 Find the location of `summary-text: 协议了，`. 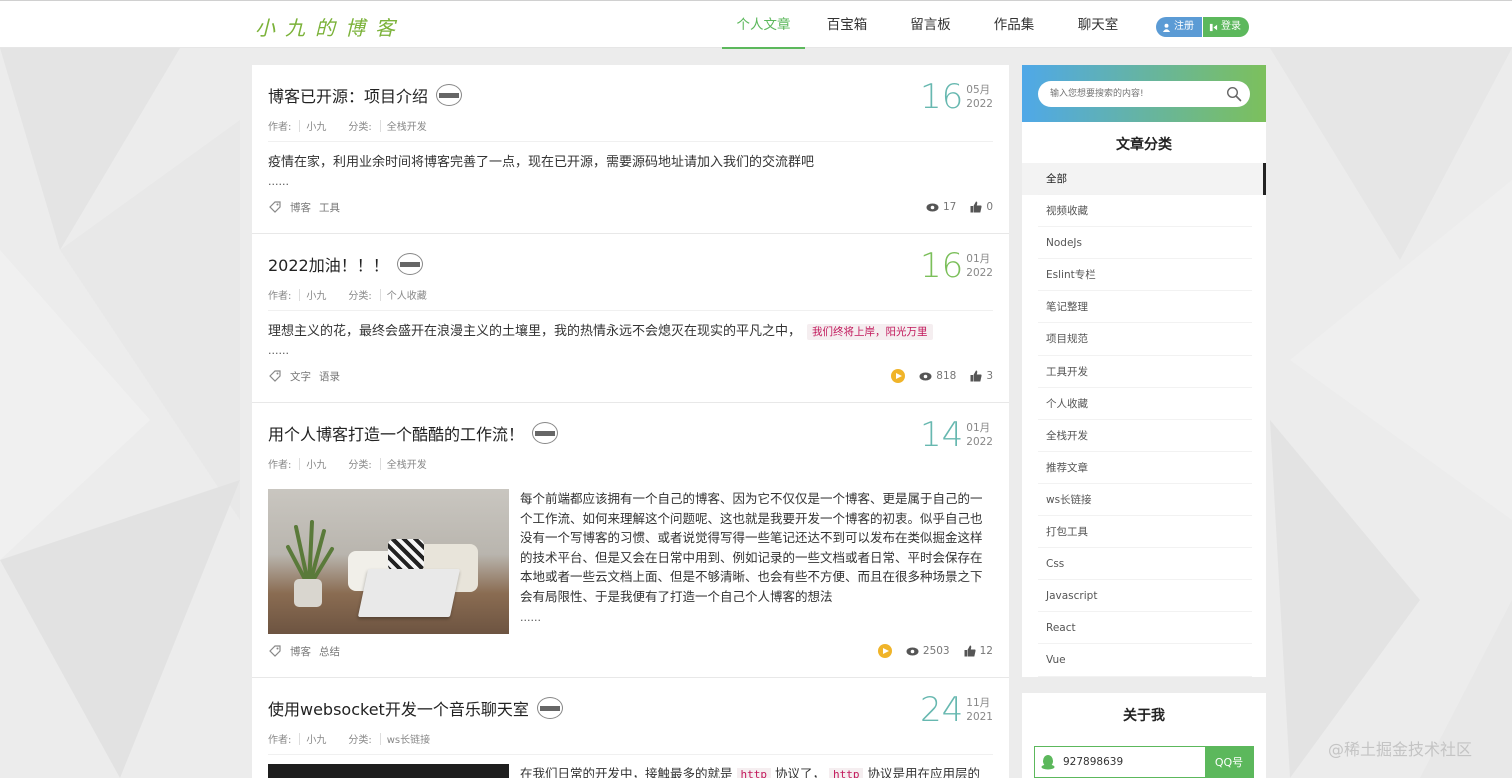

summary-text: 协议了， is located at coordinates (799, 772).